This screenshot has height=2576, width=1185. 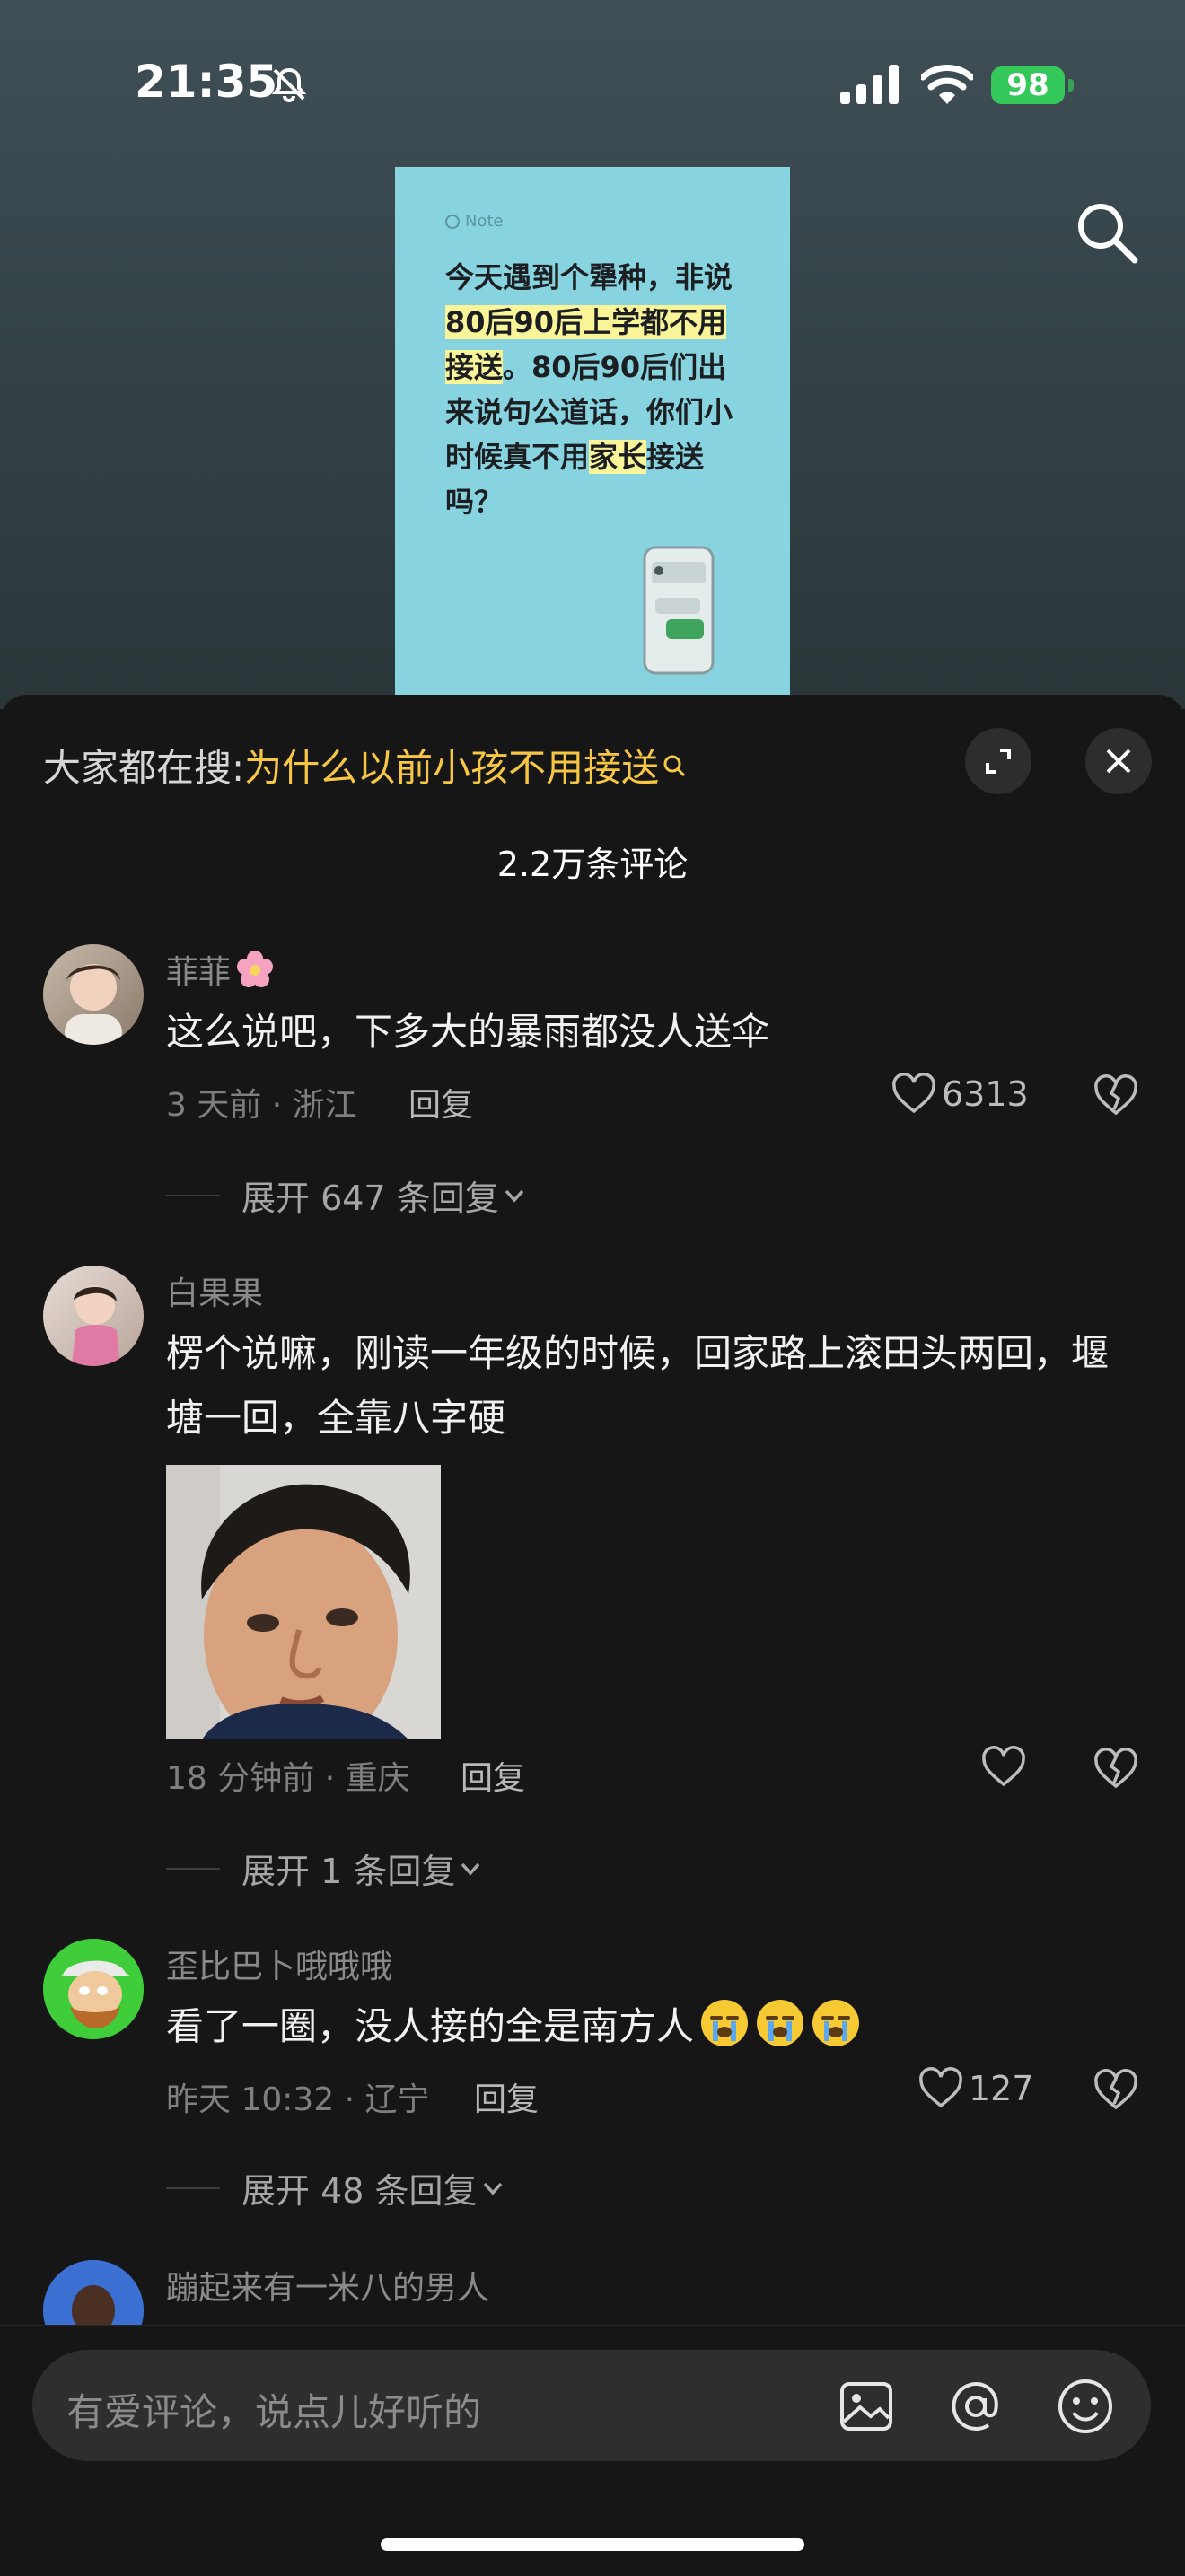 What do you see at coordinates (484, 221) in the screenshot?
I see `note-tag-label: Note` at bounding box center [484, 221].